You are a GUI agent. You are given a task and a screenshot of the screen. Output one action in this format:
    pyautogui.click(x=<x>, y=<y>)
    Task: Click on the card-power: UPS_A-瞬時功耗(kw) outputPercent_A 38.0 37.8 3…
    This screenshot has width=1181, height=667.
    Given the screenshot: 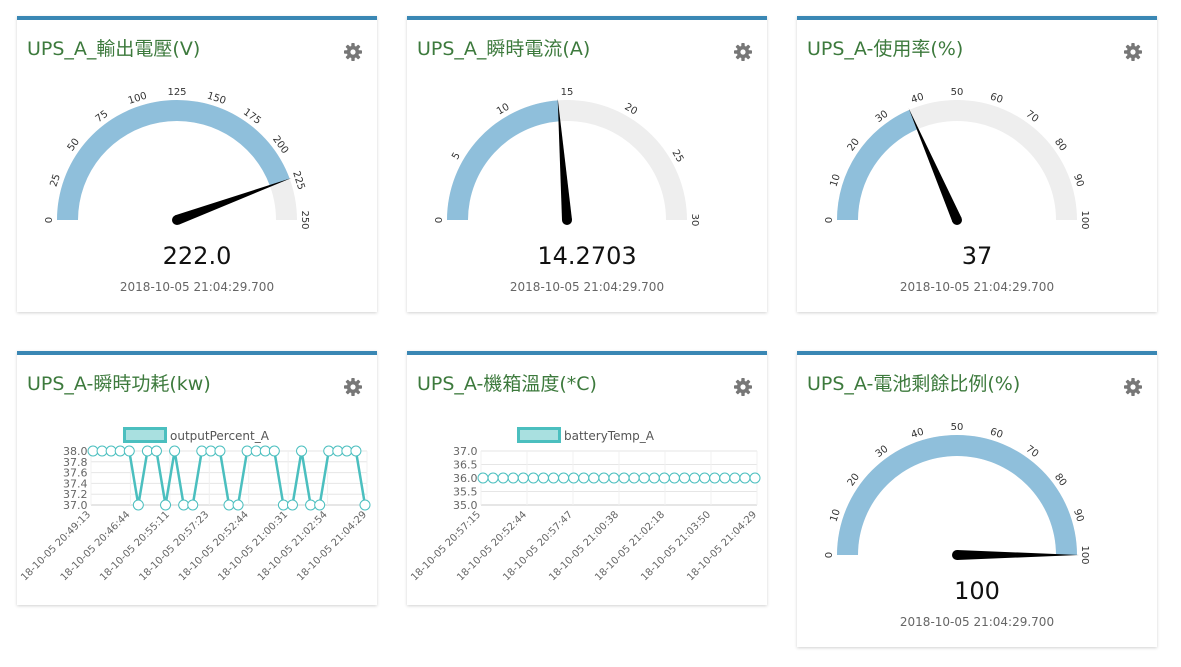 What is the action you would take?
    pyautogui.click(x=197, y=478)
    